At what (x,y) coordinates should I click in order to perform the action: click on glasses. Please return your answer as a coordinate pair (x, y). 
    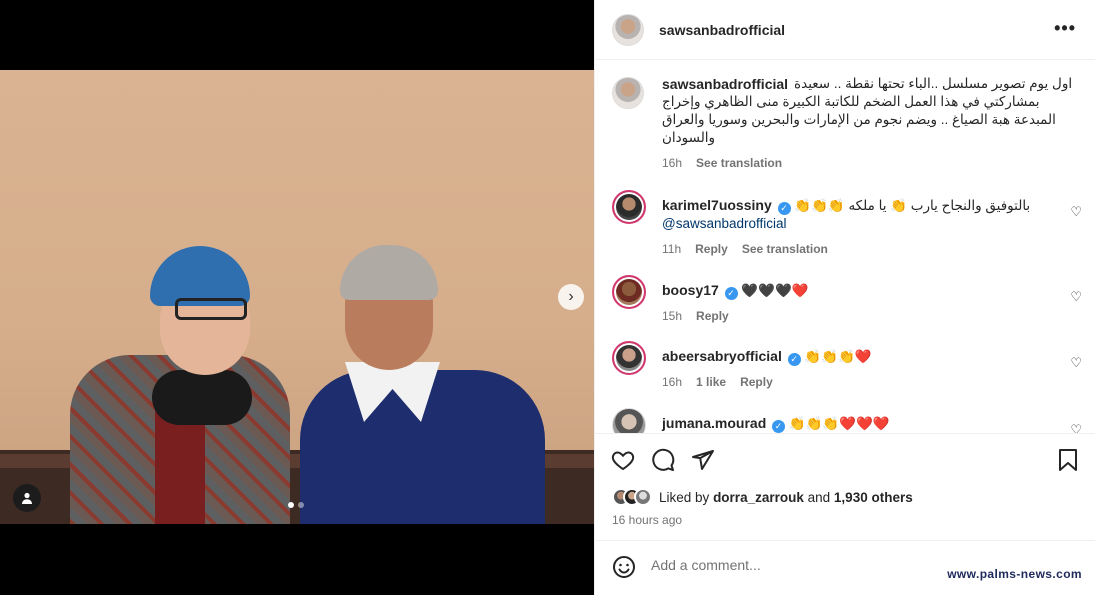
    Looking at the image, I should click on (211, 309).